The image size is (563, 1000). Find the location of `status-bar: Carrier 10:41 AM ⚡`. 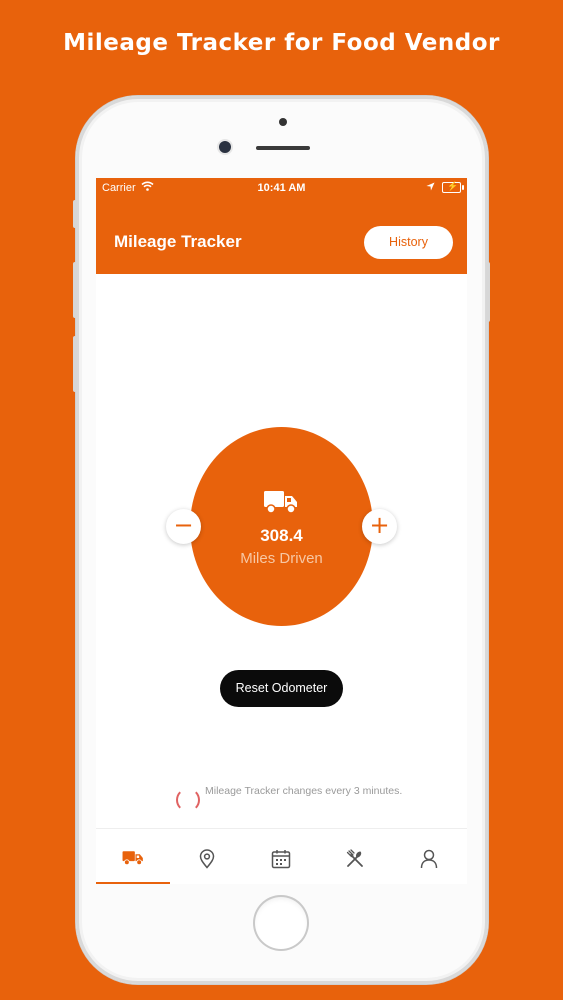

status-bar: Carrier 10:41 AM ⚡ is located at coordinates (281, 188).